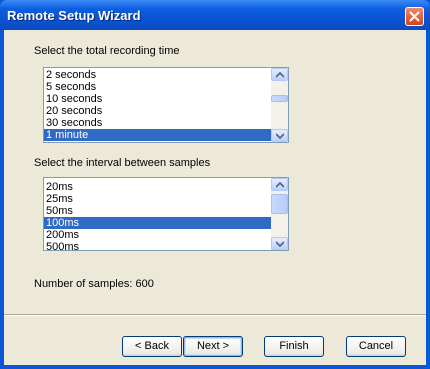  Describe the element at coordinates (94, 284) in the screenshot. I see `samples-count-text: Number of samples: 600` at that location.